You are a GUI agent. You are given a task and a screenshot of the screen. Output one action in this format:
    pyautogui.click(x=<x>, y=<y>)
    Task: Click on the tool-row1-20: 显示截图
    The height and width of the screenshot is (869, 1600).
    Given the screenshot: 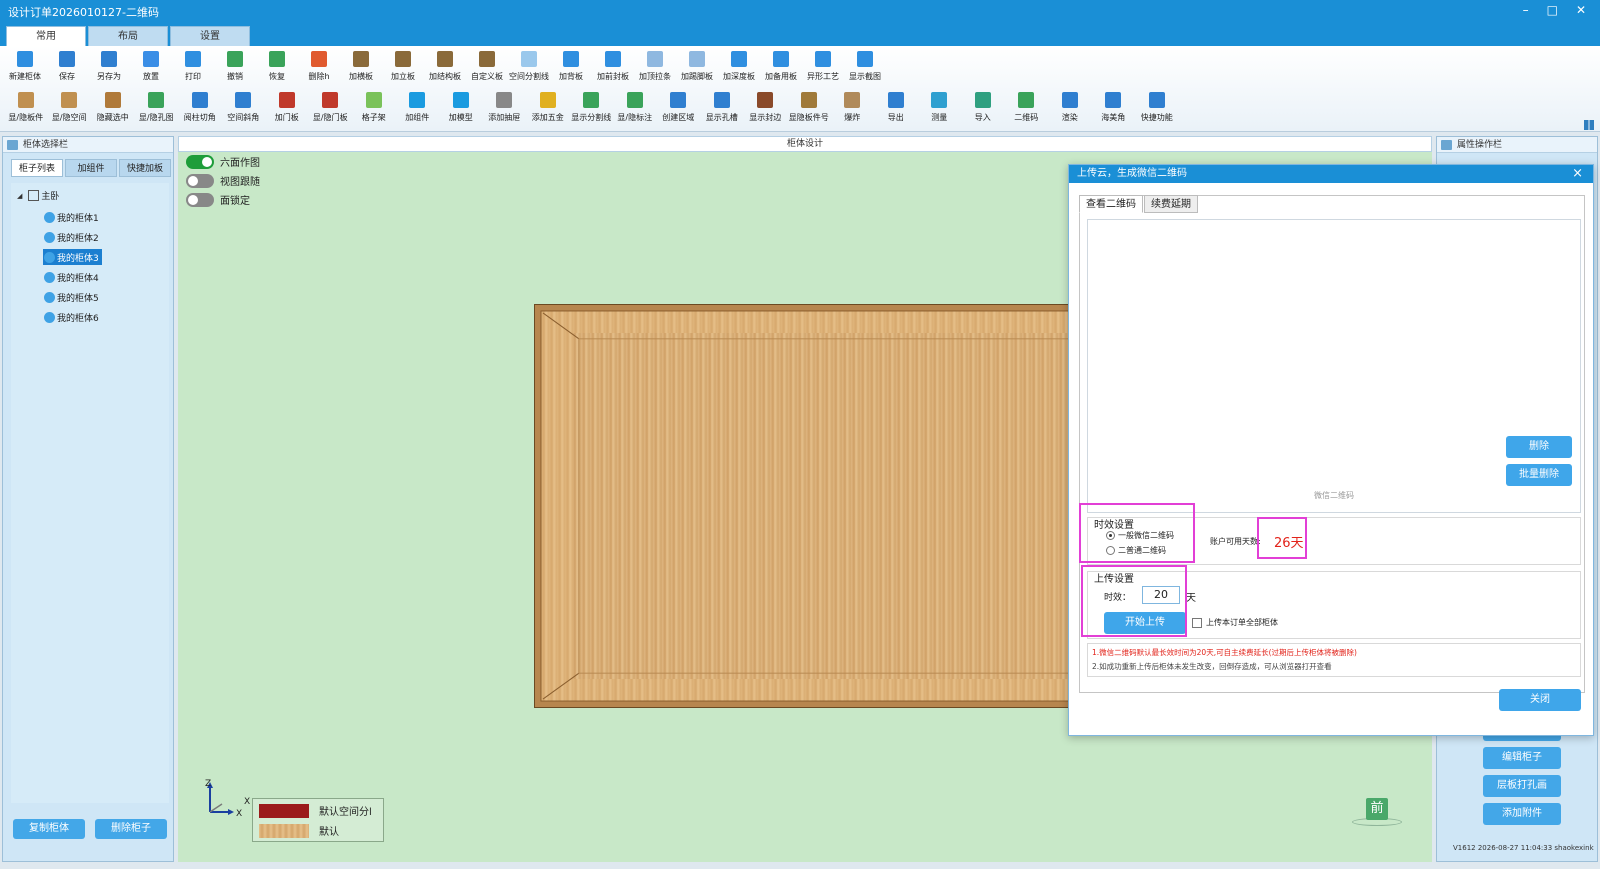 What is the action you would take?
    pyautogui.click(x=865, y=68)
    